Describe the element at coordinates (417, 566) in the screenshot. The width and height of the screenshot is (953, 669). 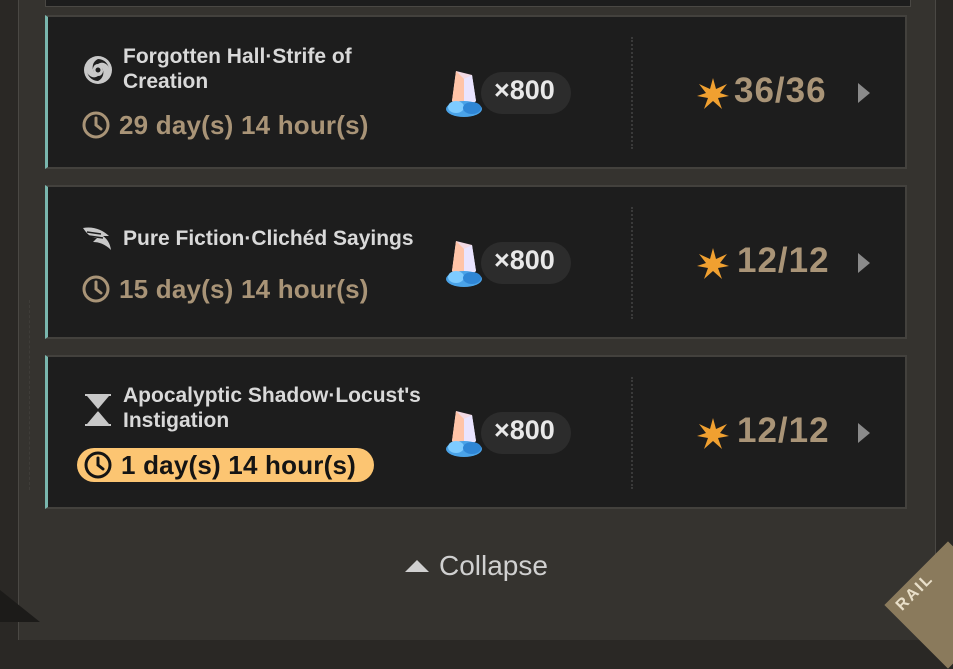
I see `chevron-up-icon` at that location.